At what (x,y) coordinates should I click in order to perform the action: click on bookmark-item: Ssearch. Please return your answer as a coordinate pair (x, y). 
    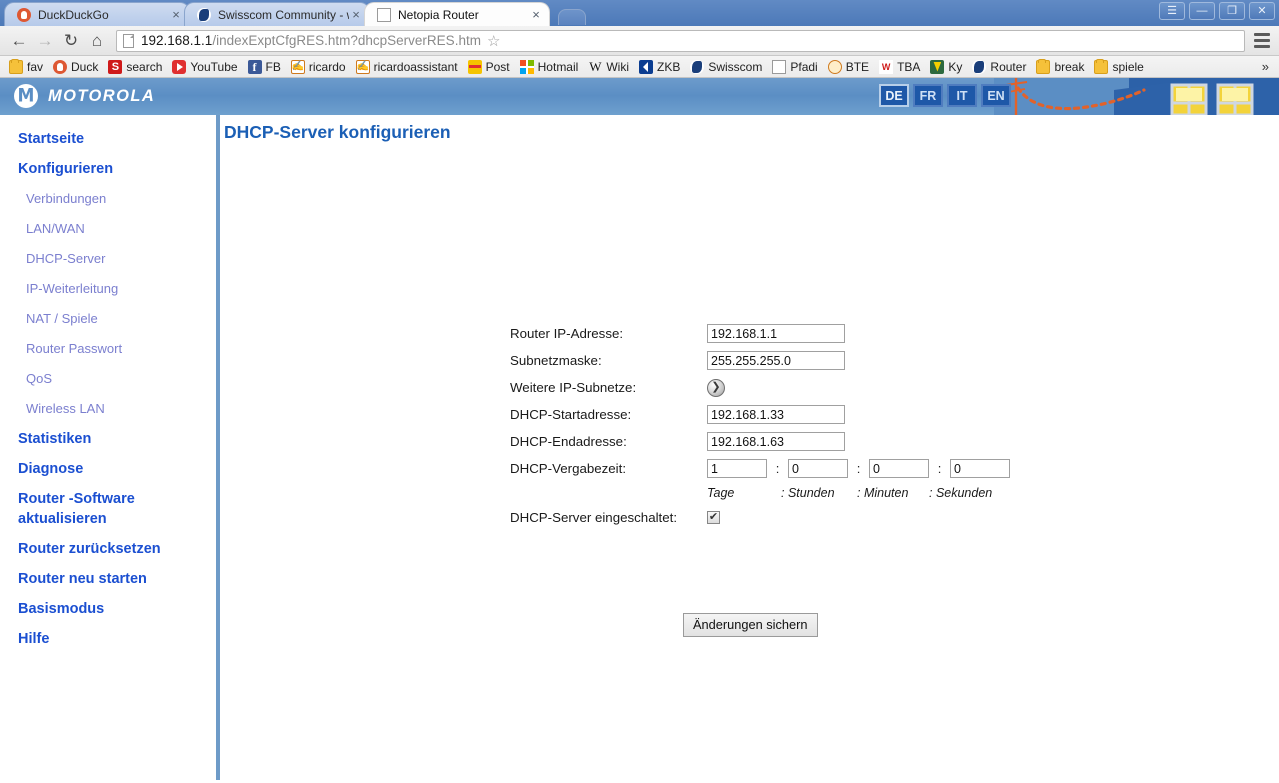
    Looking at the image, I should click on (135, 67).